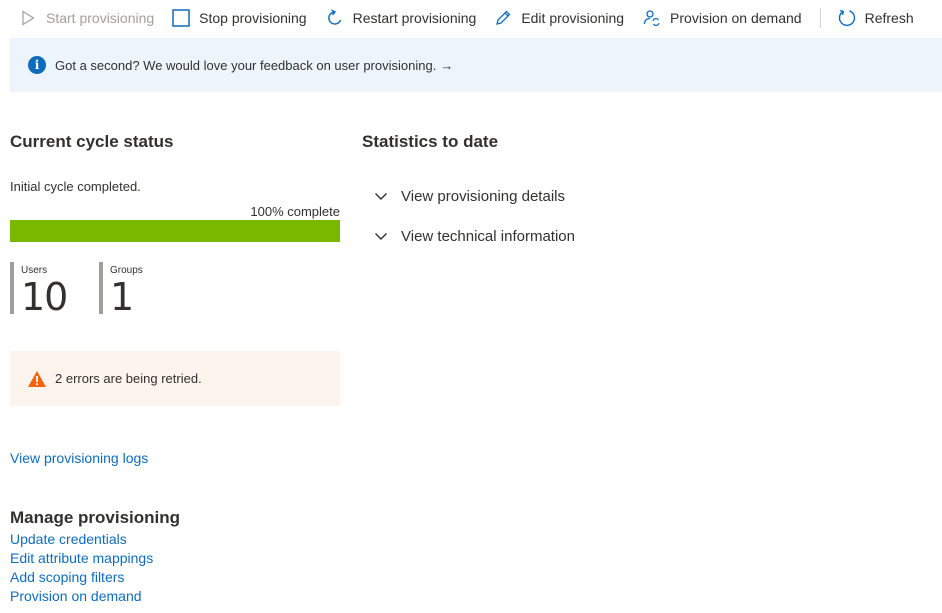 Image resolution: width=942 pixels, height=613 pixels. Describe the element at coordinates (92, 141) in the screenshot. I see `cycle-status-title: Current cycle status` at that location.